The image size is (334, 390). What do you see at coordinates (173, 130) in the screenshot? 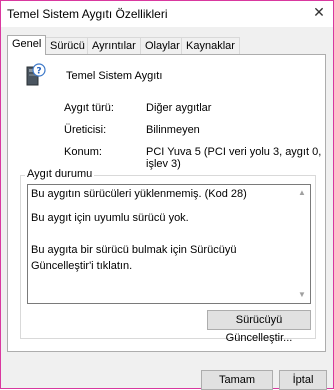
I see `manufacturer-value: Bilinmeyen` at bounding box center [173, 130].